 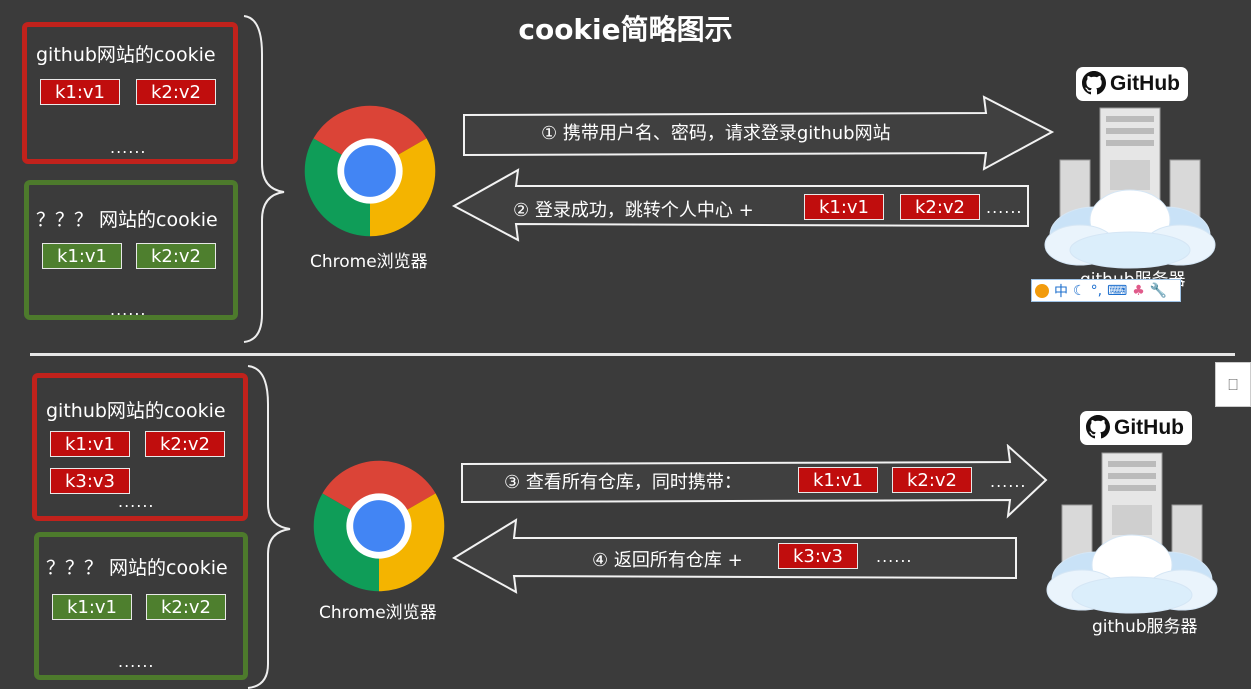 What do you see at coordinates (633, 210) in the screenshot?
I see `response-text: ② 登录成功，跳转个人中心 +` at bounding box center [633, 210].